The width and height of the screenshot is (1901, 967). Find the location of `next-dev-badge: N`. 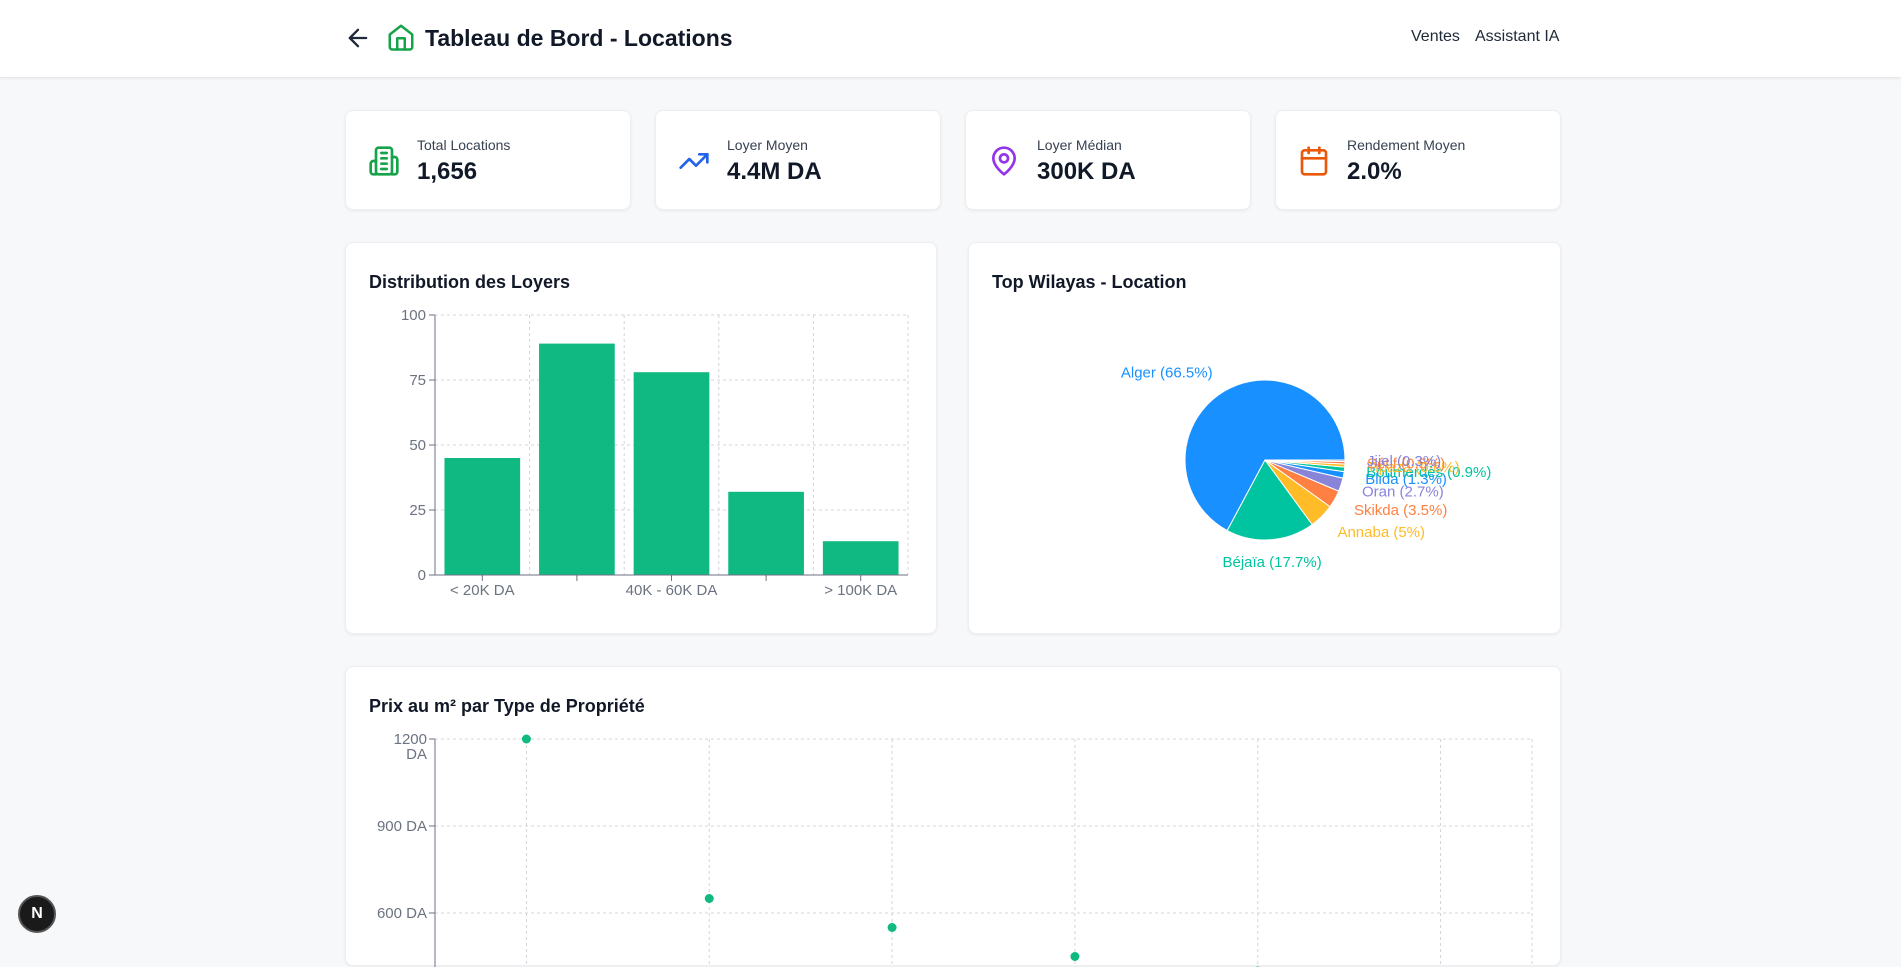

next-dev-badge: N is located at coordinates (37, 914).